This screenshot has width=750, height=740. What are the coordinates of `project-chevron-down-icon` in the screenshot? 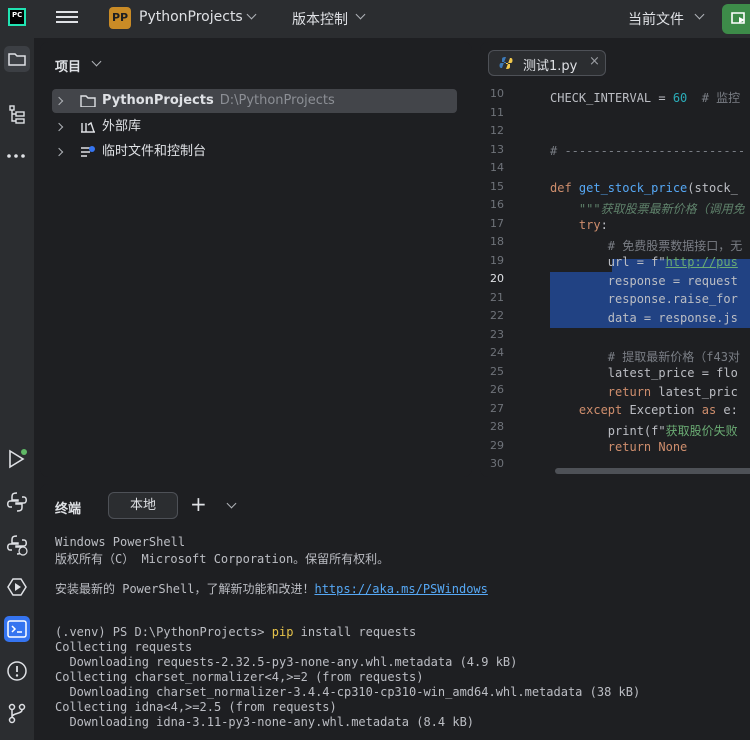 It's located at (251, 14).